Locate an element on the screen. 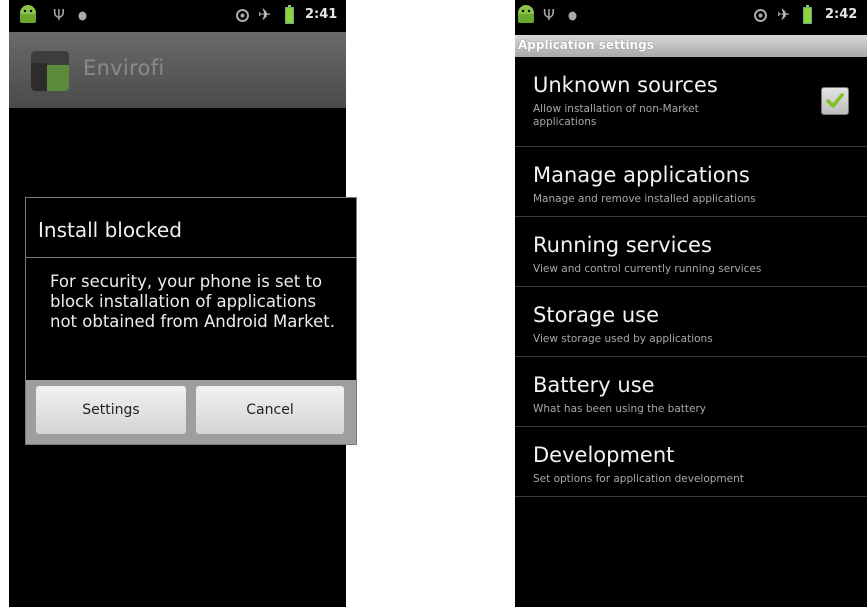  app-icon is located at coordinates (50, 71).